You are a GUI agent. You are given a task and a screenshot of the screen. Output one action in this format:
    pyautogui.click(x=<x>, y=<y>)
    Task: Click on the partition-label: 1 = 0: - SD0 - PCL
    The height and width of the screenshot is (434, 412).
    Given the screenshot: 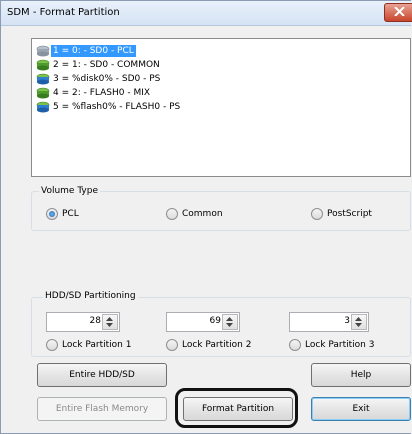 What is the action you would take?
    pyautogui.click(x=93, y=51)
    